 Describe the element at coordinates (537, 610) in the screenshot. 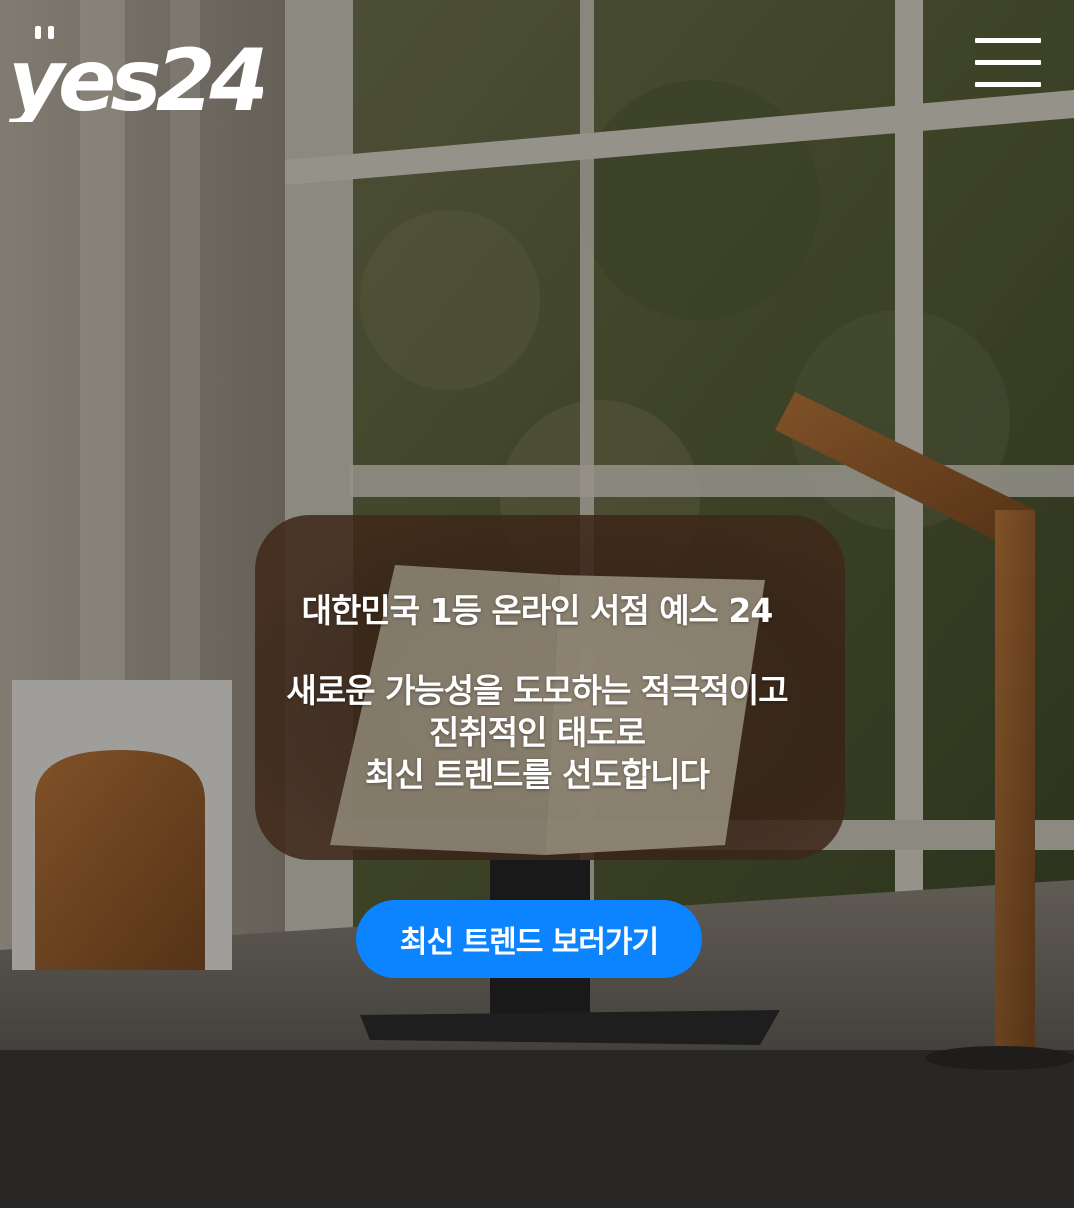

I see `hero-headline: 대한민국 1등 온라인 서점 예스 24` at that location.